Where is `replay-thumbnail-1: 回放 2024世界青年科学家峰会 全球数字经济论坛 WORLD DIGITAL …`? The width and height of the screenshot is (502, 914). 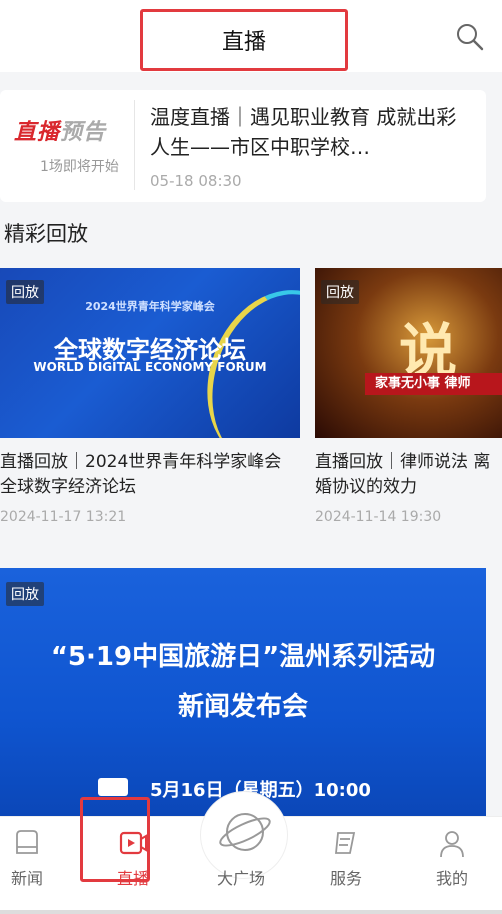
replay-thumbnail-1: 回放 2024世界青年科学家峰会 全球数字经济论坛 WORLD DIGITAL … is located at coordinates (150, 353).